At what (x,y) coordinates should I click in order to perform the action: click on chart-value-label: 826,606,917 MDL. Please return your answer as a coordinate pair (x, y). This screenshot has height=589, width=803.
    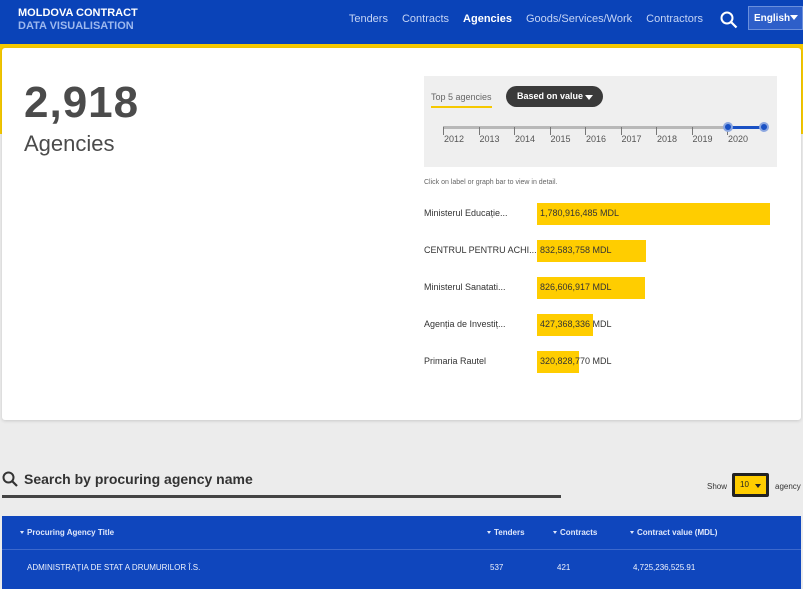
    Looking at the image, I should click on (576, 287).